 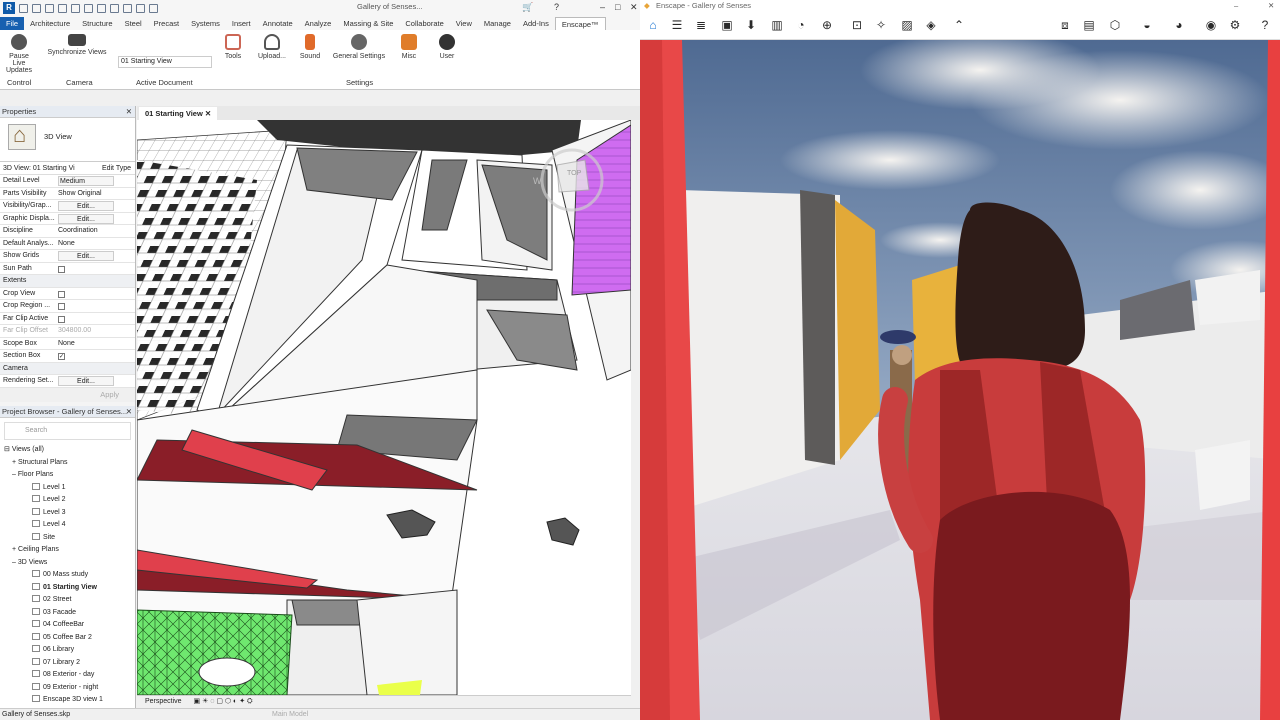 I want to click on sun-icon: ◔, so click(x=801, y=25).